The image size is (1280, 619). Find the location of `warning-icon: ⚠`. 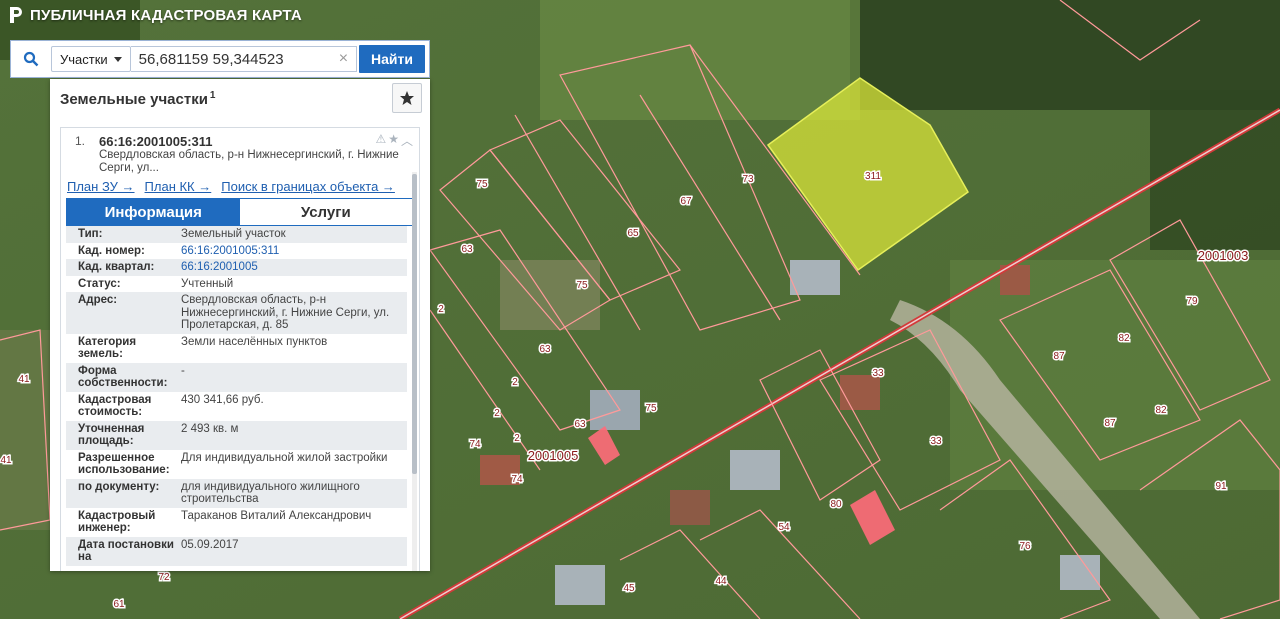

warning-icon: ⚠ is located at coordinates (380, 140).